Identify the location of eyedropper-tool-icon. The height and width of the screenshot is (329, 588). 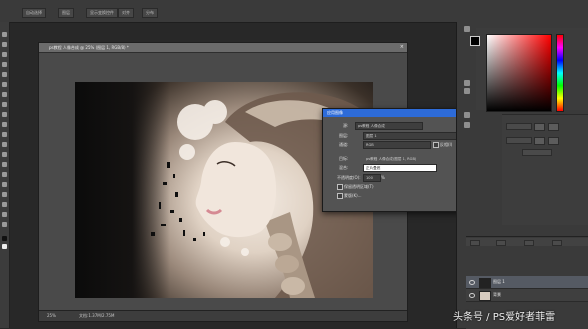
(4, 84).